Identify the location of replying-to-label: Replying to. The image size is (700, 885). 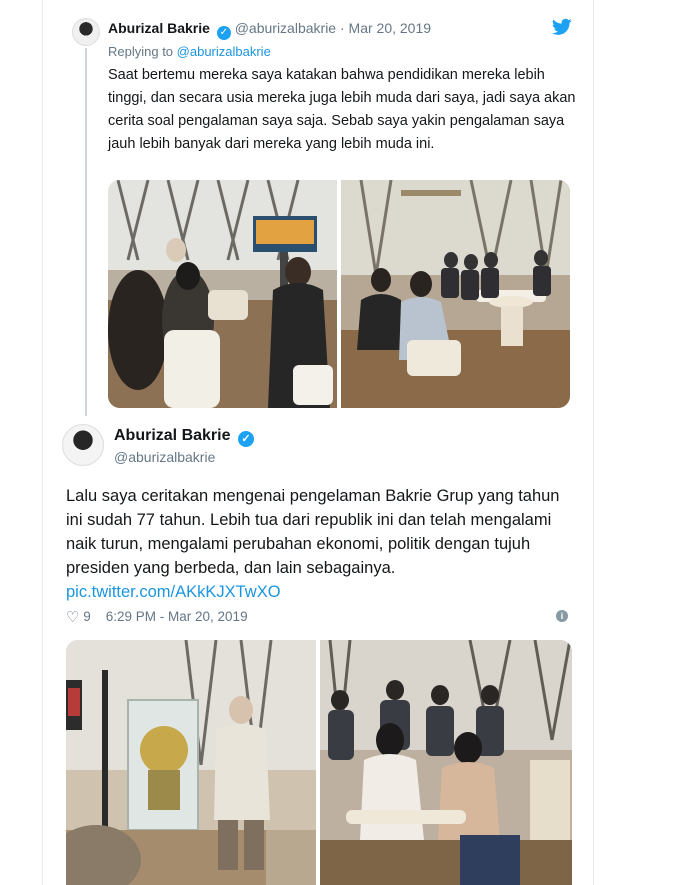
(141, 51).